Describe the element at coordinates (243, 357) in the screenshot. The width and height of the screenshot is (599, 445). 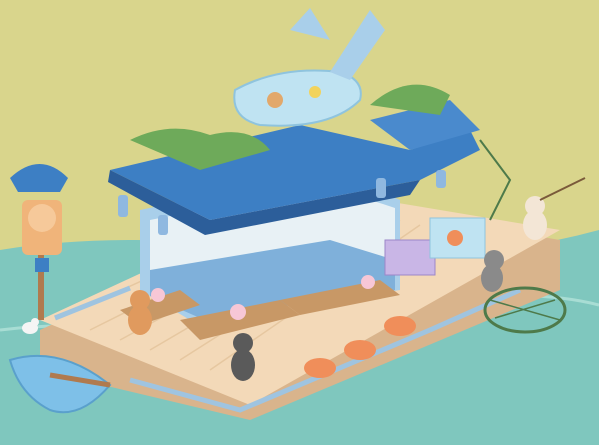
I see `customer-cat-front` at that location.